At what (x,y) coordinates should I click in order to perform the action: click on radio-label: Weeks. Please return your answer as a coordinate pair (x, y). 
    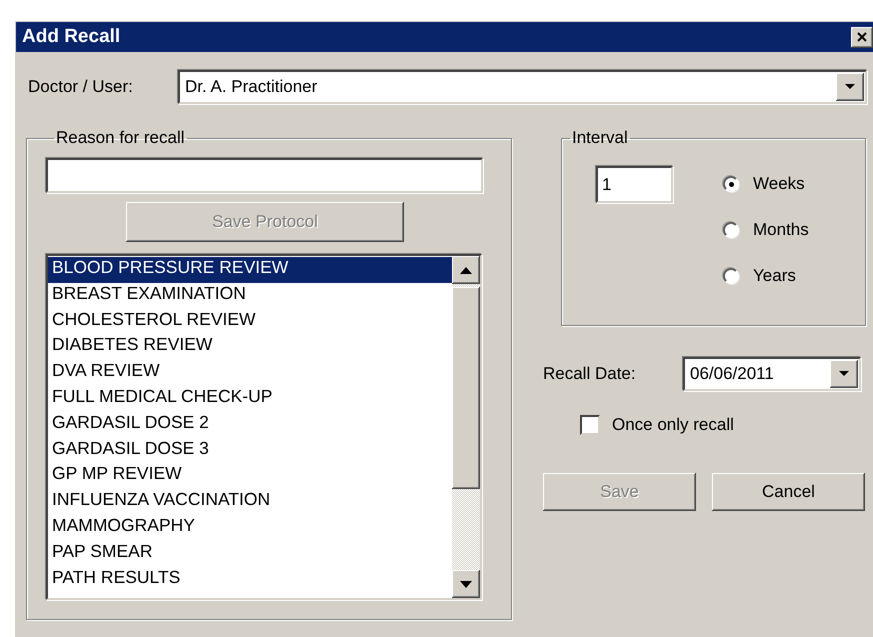
    Looking at the image, I should click on (779, 184).